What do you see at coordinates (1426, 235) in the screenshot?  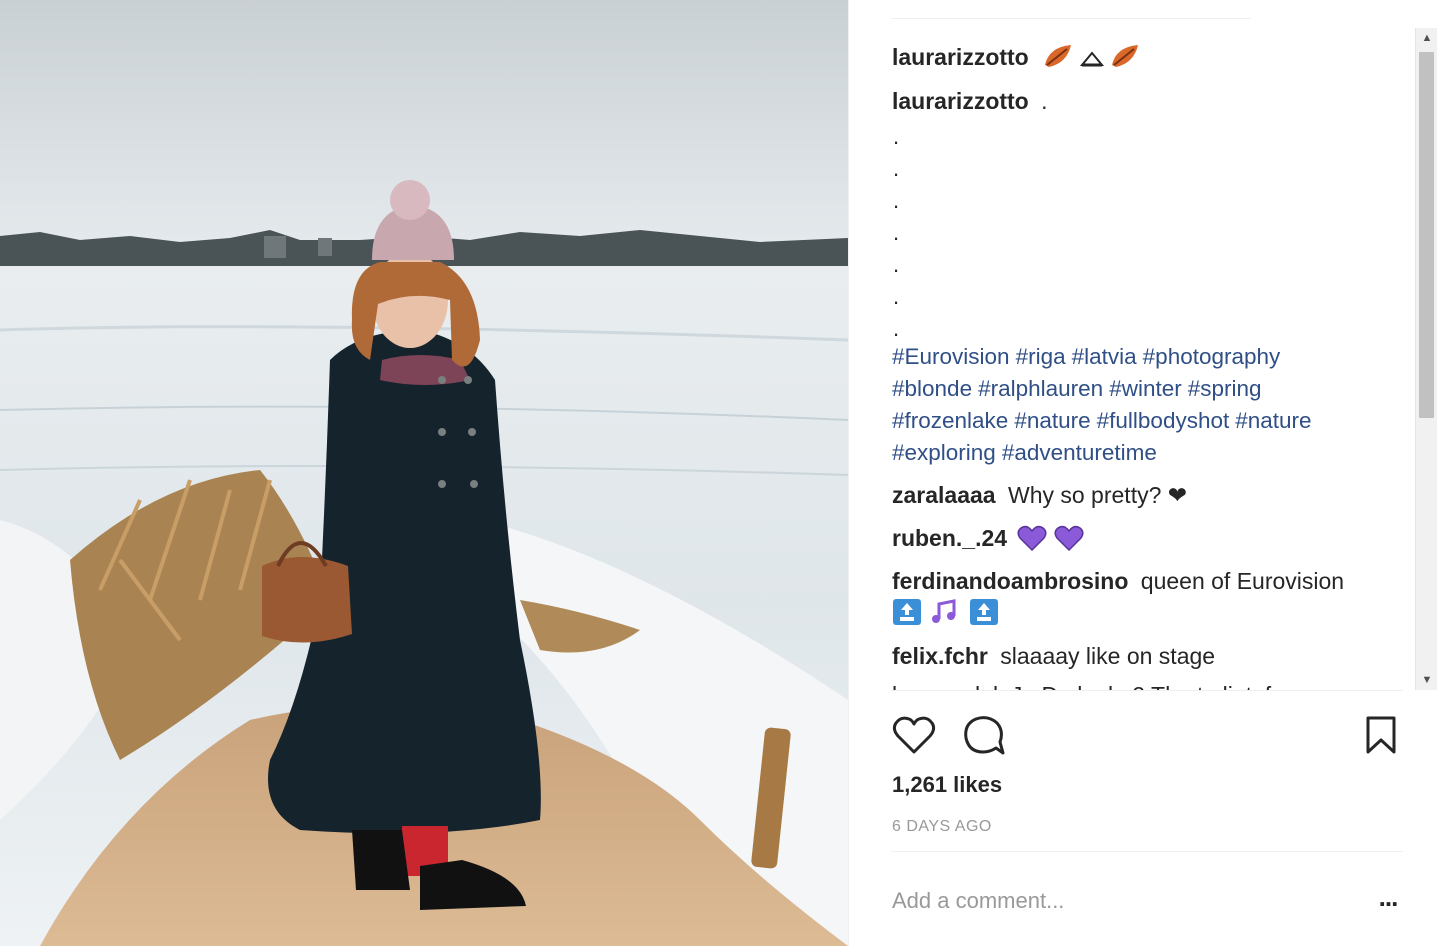 I see `scrollbar-thumb` at bounding box center [1426, 235].